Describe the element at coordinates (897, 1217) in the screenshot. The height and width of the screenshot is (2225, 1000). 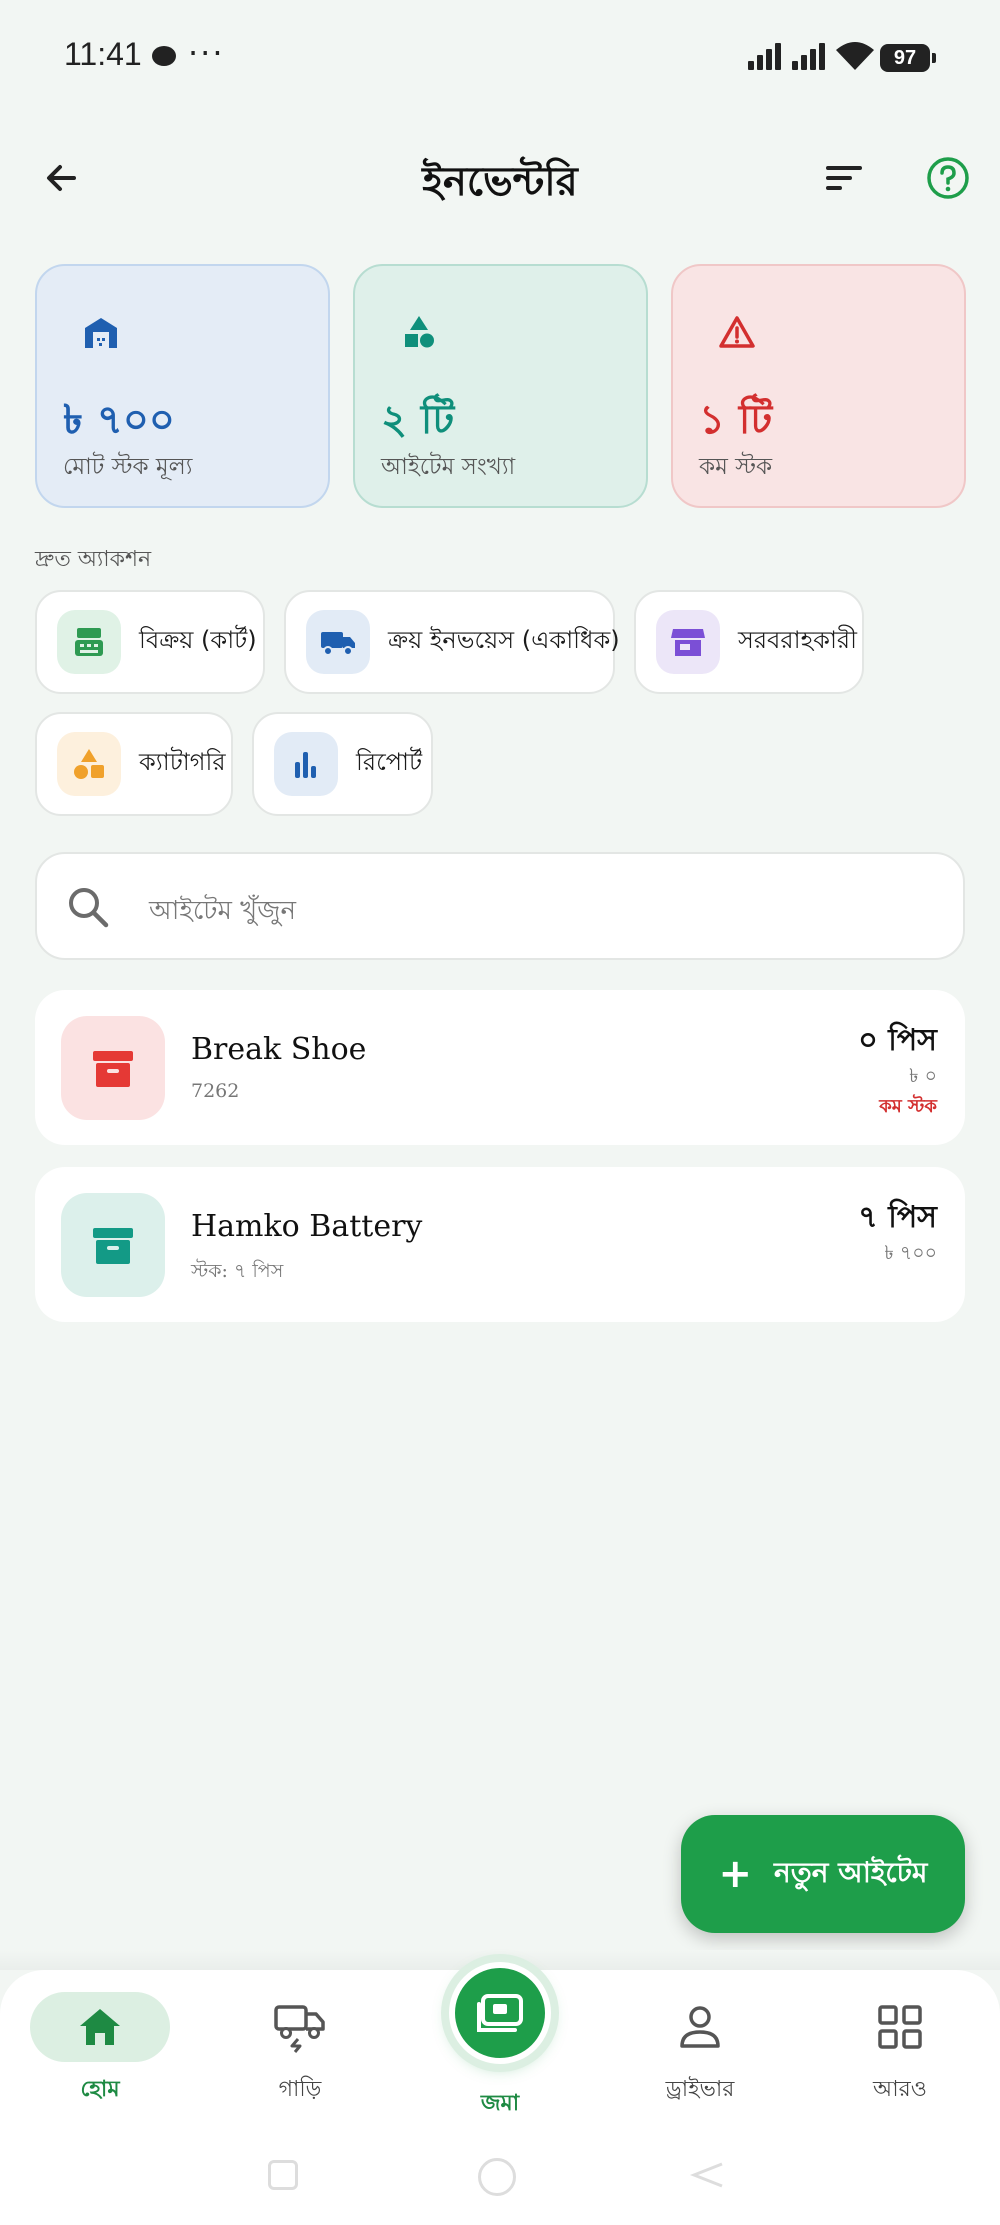
I see `item-quantity: ৭ পিস` at that location.